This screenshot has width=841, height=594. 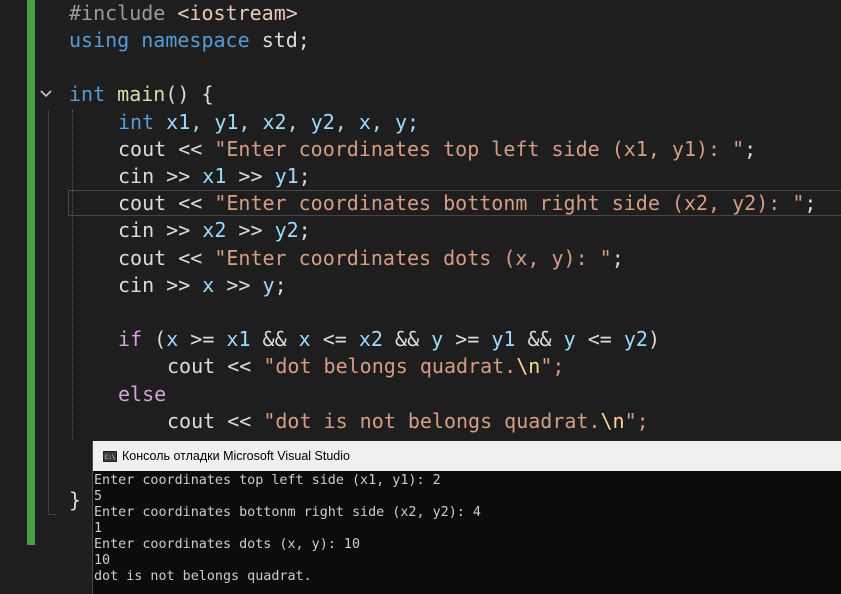 What do you see at coordinates (98, 496) in the screenshot?
I see `console-line: 5` at bounding box center [98, 496].